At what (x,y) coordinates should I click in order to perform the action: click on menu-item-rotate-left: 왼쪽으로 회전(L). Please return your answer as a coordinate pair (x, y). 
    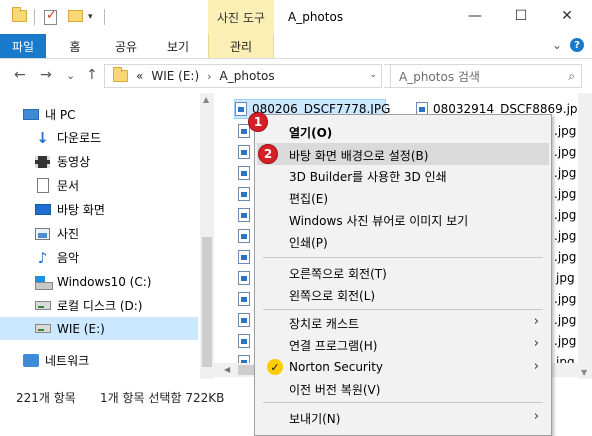
    Looking at the image, I should click on (403, 294).